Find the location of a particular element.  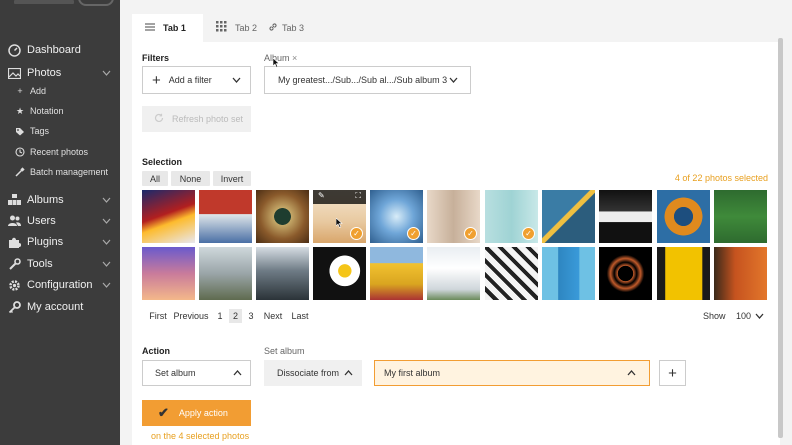

sidebar-item-users: Users is located at coordinates (60, 221).